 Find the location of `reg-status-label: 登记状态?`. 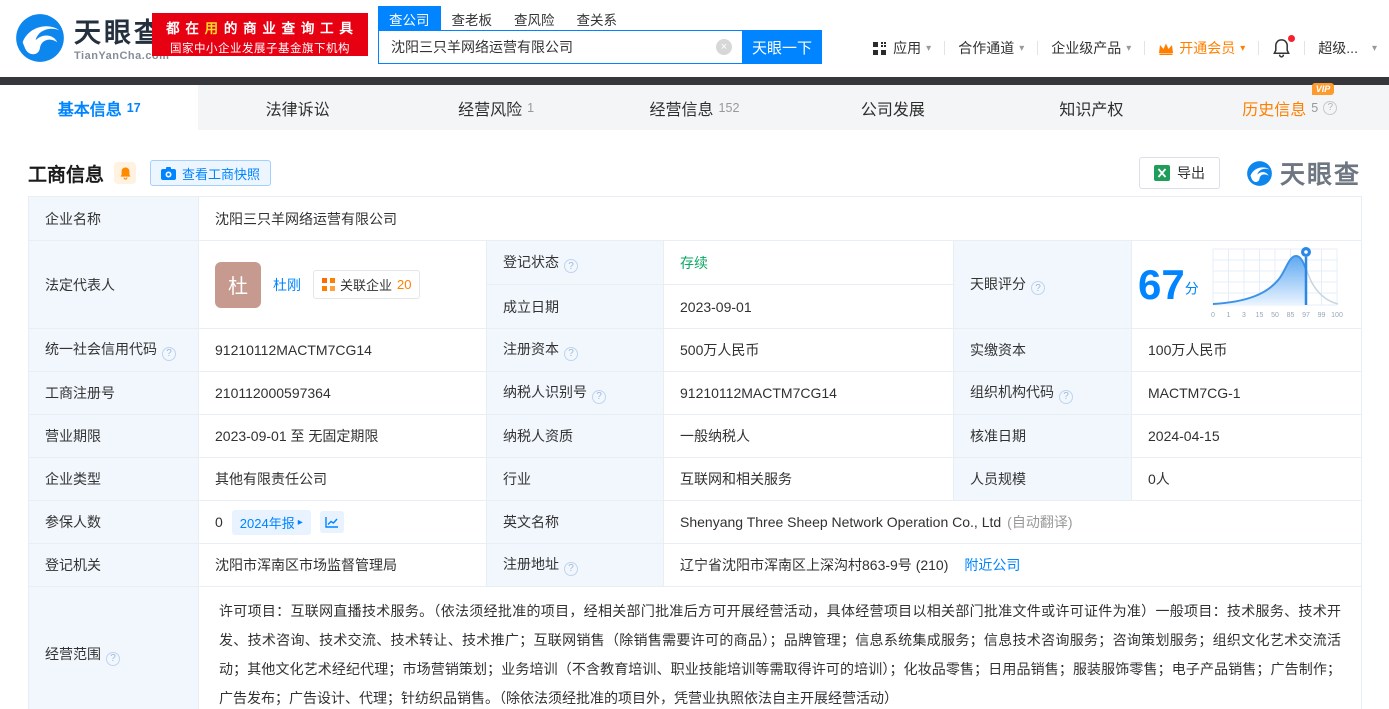

reg-status-label: 登记状态? is located at coordinates (575, 262).